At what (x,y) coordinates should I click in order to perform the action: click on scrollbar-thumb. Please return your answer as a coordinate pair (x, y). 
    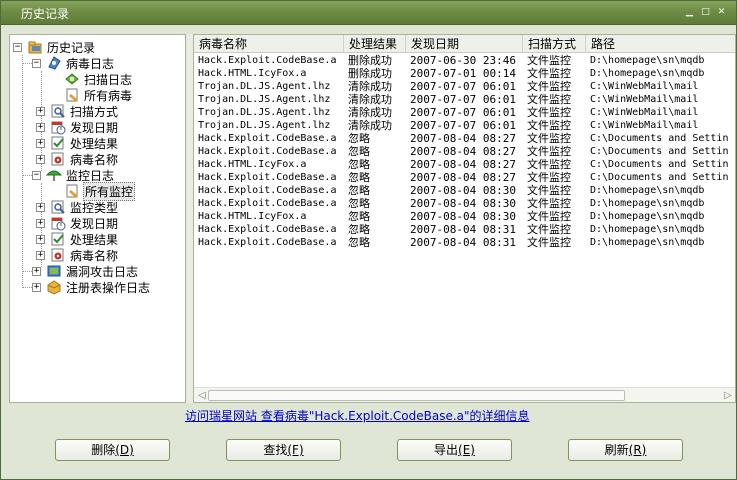
    Looking at the image, I should click on (416, 395).